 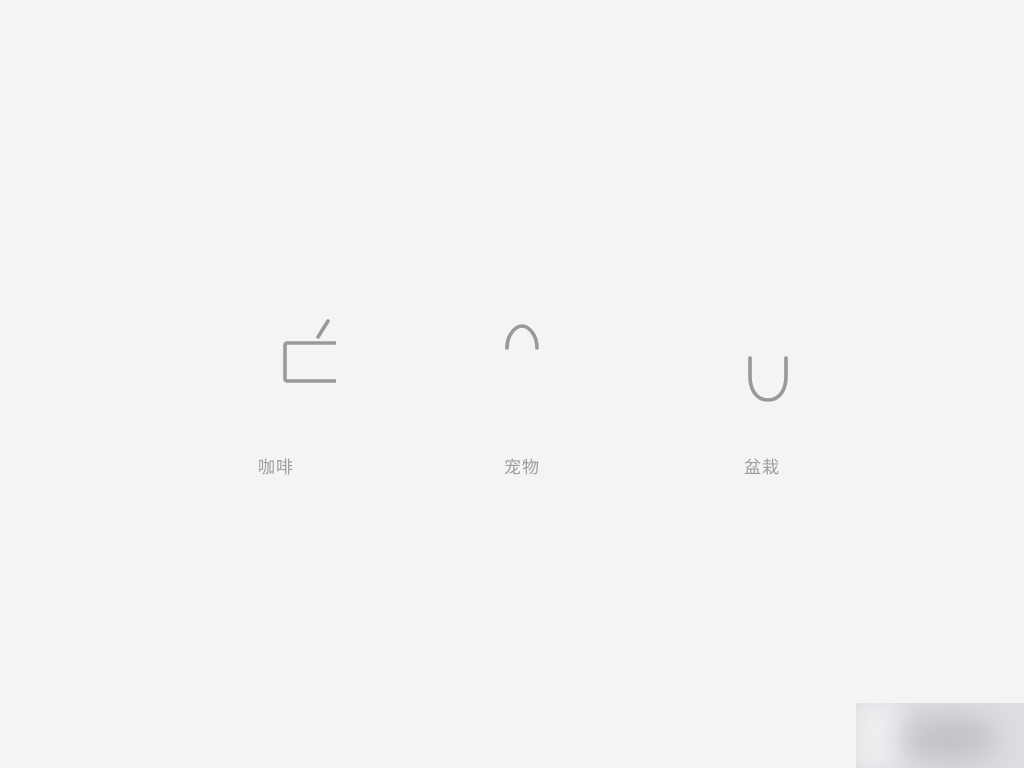 What do you see at coordinates (276, 350) in the screenshot?
I see `coffee-cup-icon` at bounding box center [276, 350].